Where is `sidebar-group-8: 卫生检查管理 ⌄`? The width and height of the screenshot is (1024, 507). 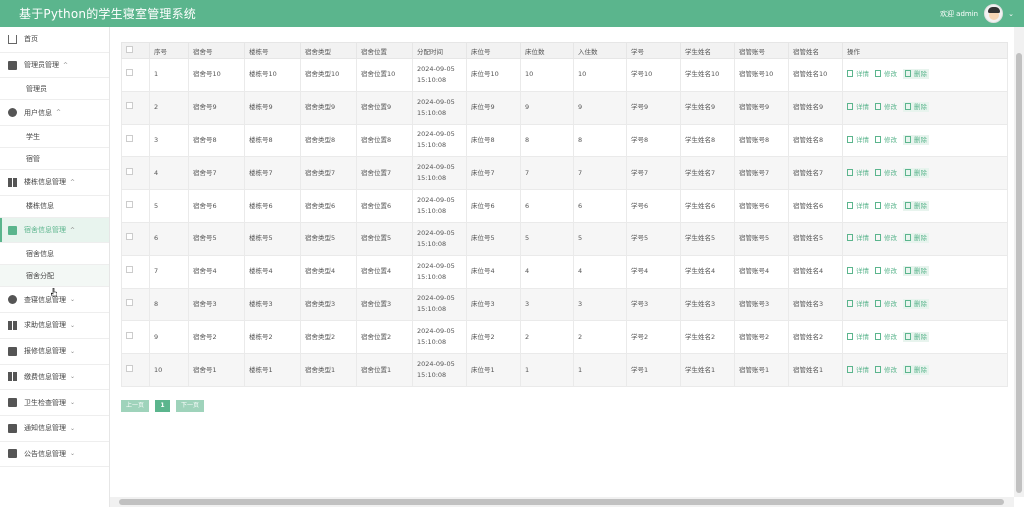 sidebar-group-8: 卫生检查管理 ⌄ is located at coordinates (54, 403).